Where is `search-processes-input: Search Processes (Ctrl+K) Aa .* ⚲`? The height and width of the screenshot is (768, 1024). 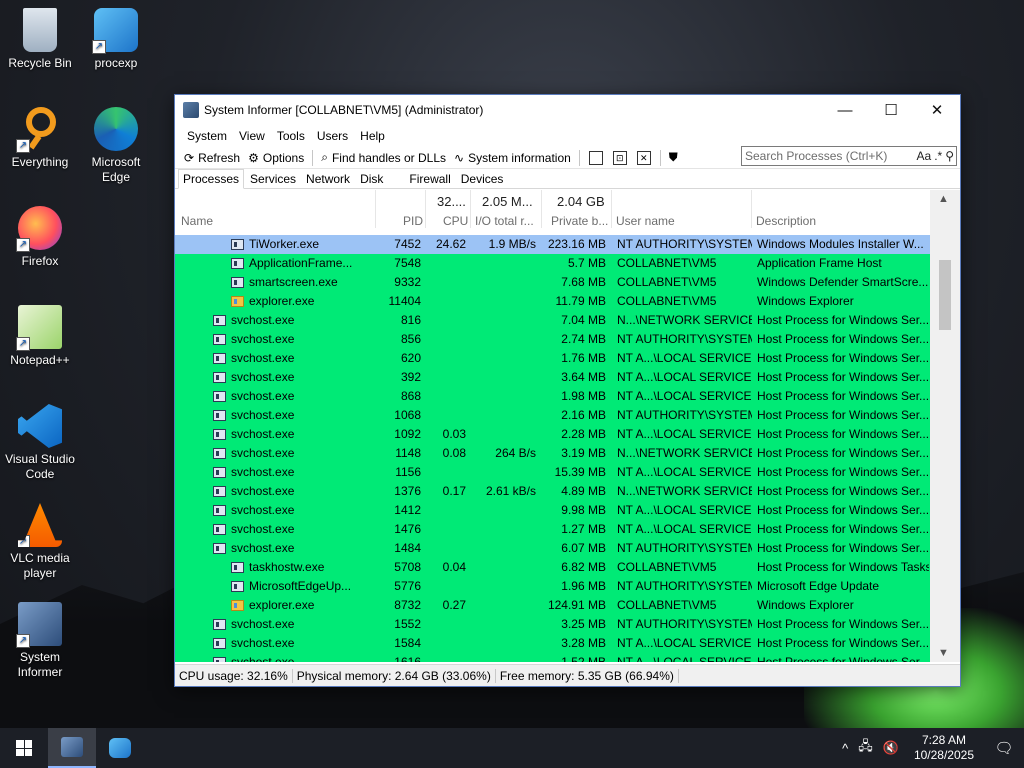 search-processes-input: Search Processes (Ctrl+K) Aa .* ⚲ is located at coordinates (849, 156).